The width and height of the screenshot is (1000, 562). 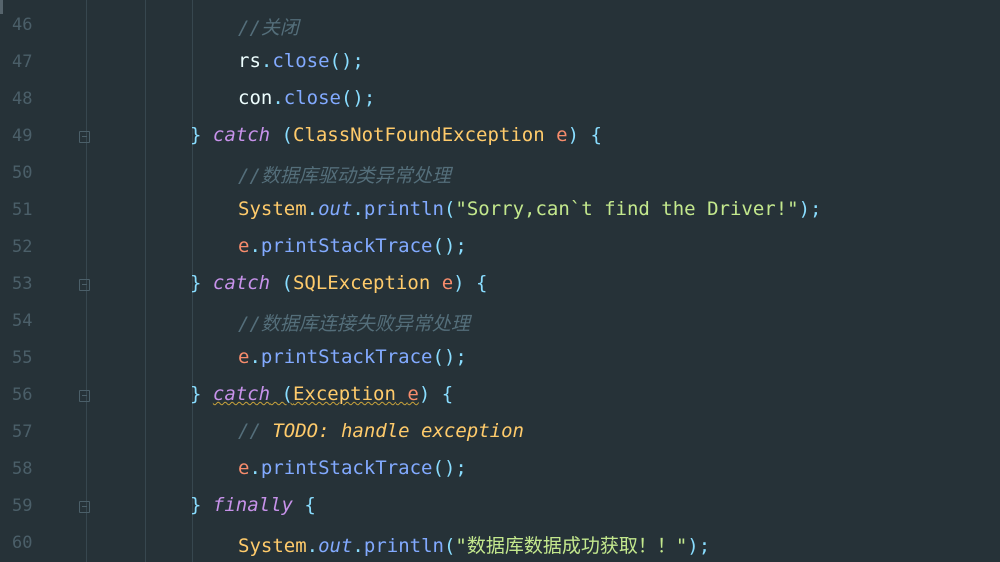 I want to click on code-token: finally, so click(x=252, y=505).